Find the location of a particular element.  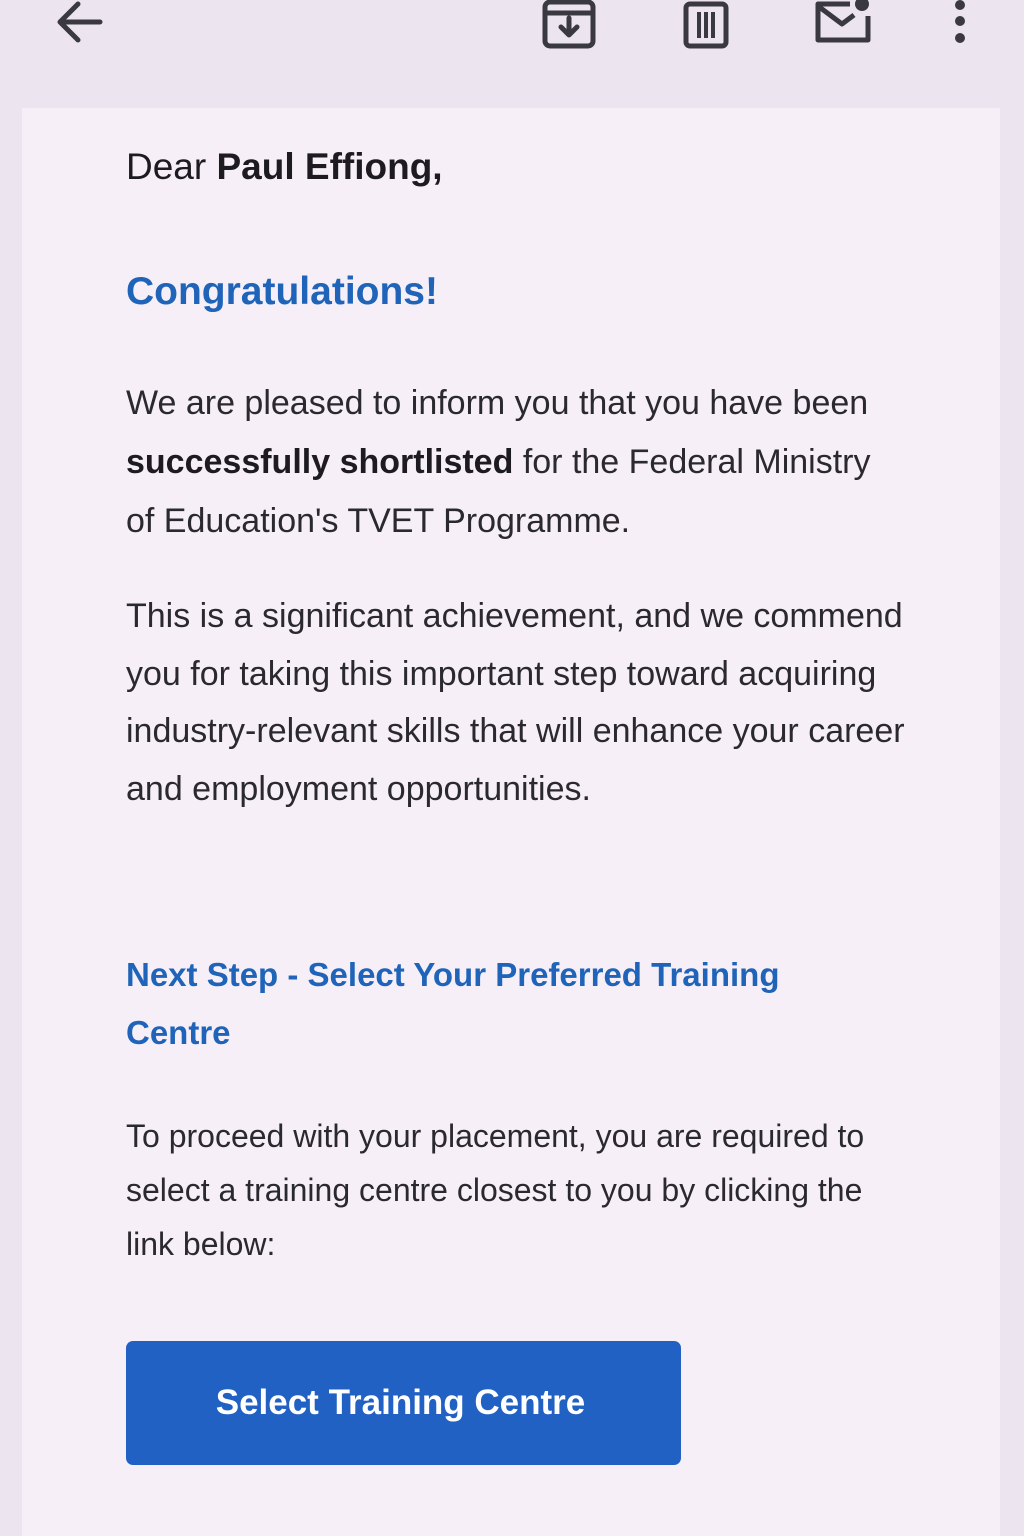

congratulations-heading: Congratulations! is located at coordinates (282, 291).